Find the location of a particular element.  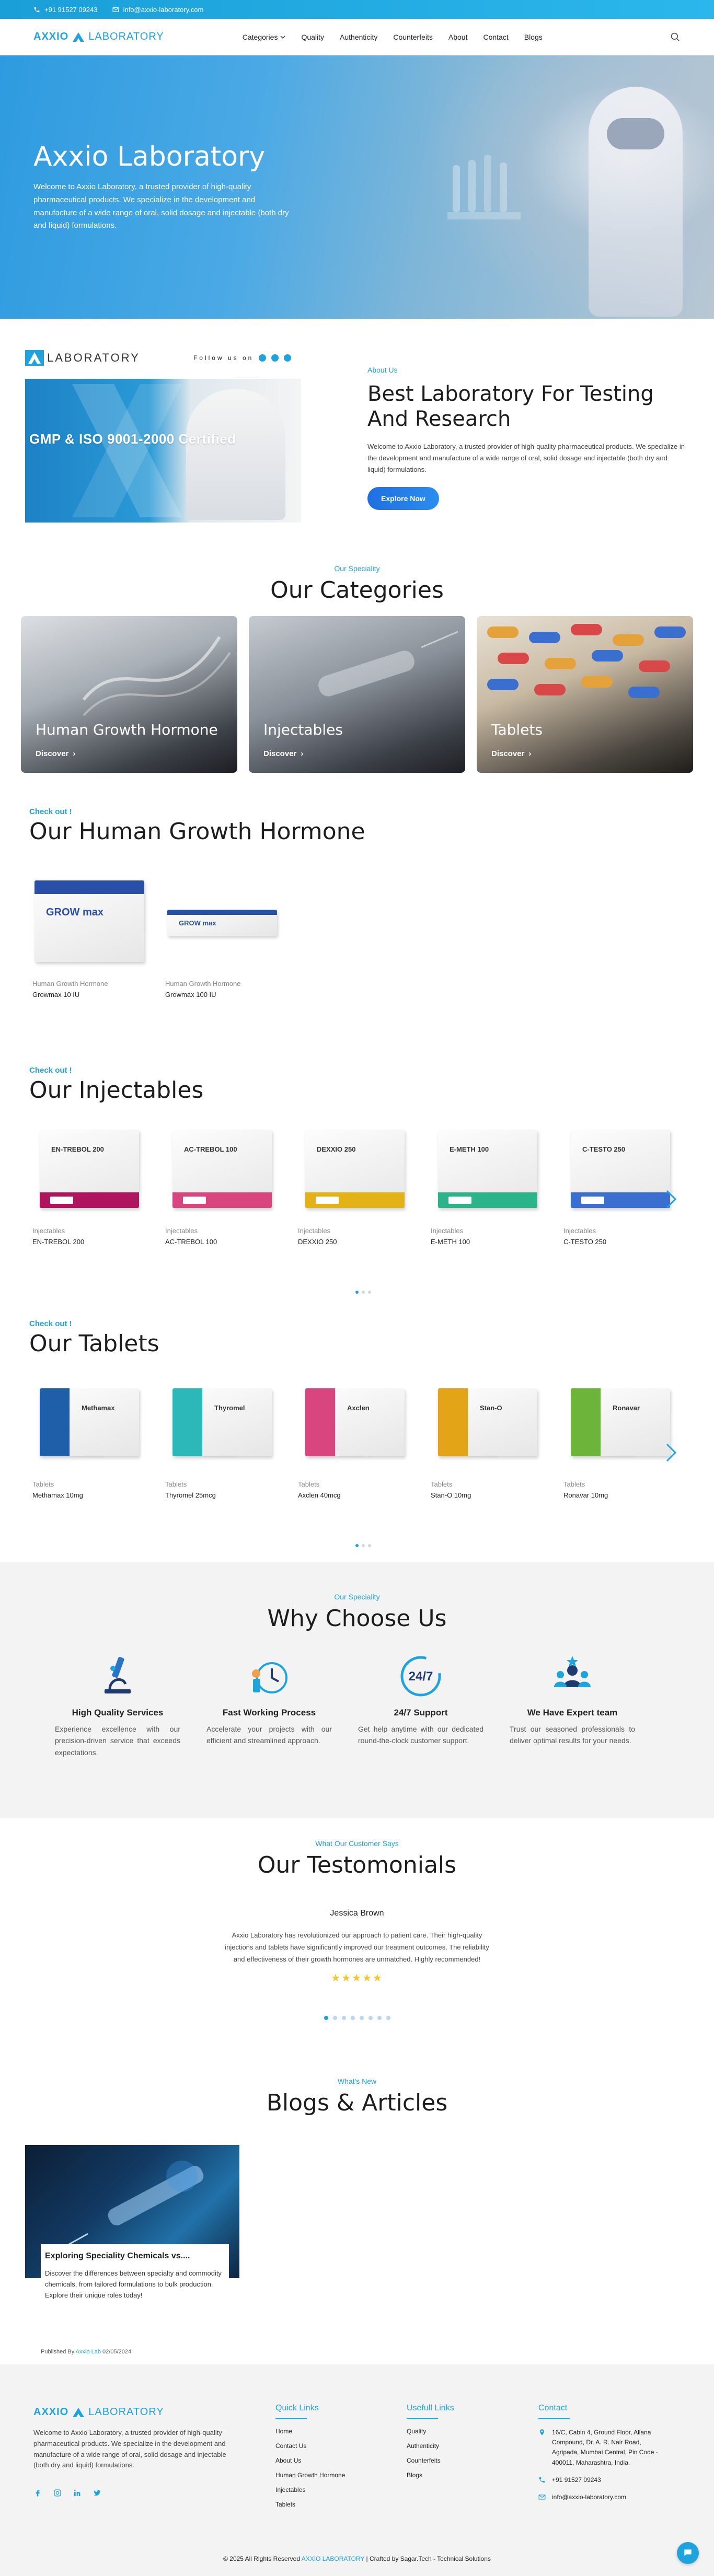

search-icon is located at coordinates (676, 37).